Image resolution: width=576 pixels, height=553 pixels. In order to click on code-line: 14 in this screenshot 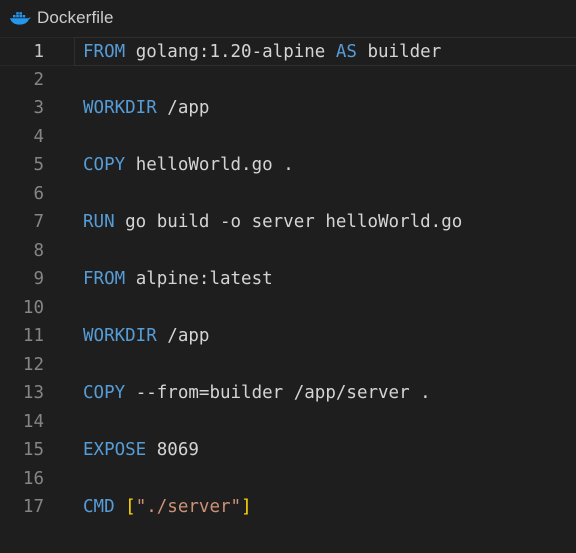, I will do `click(288, 422)`.